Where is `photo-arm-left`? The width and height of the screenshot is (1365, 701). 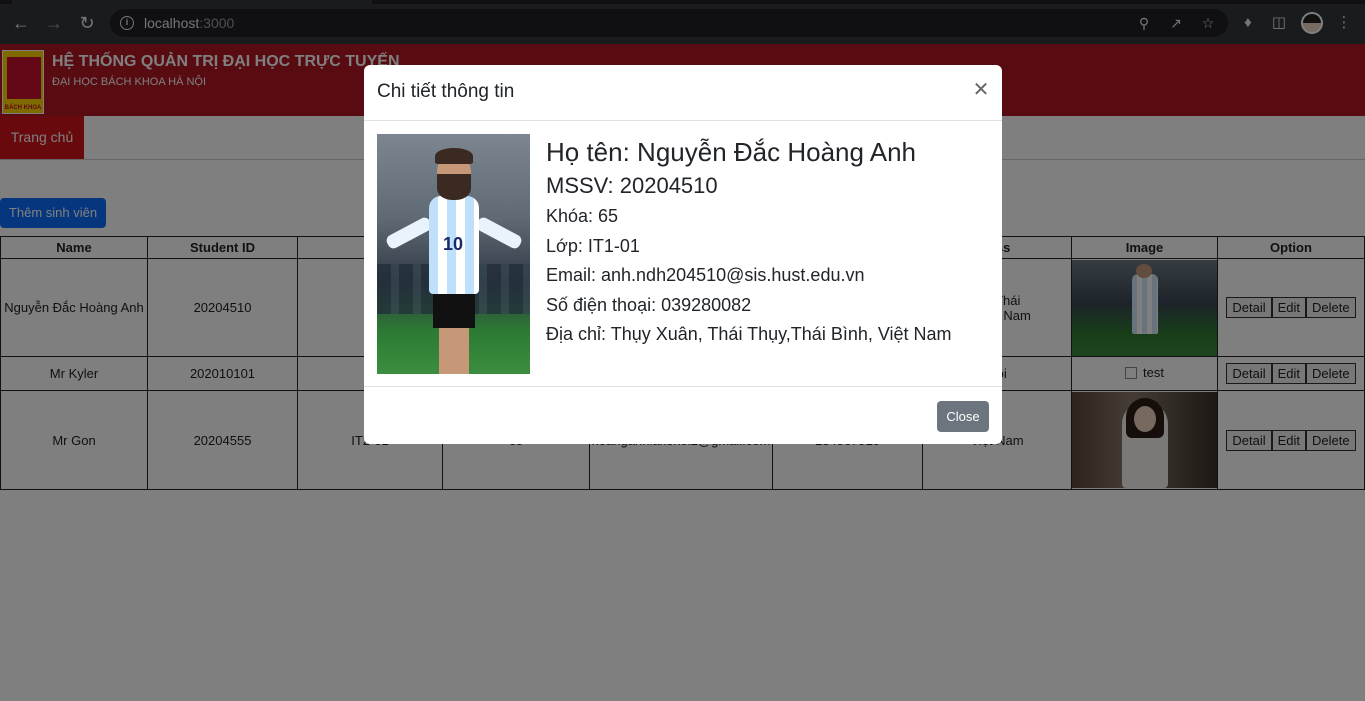 photo-arm-left is located at coordinates (409, 233).